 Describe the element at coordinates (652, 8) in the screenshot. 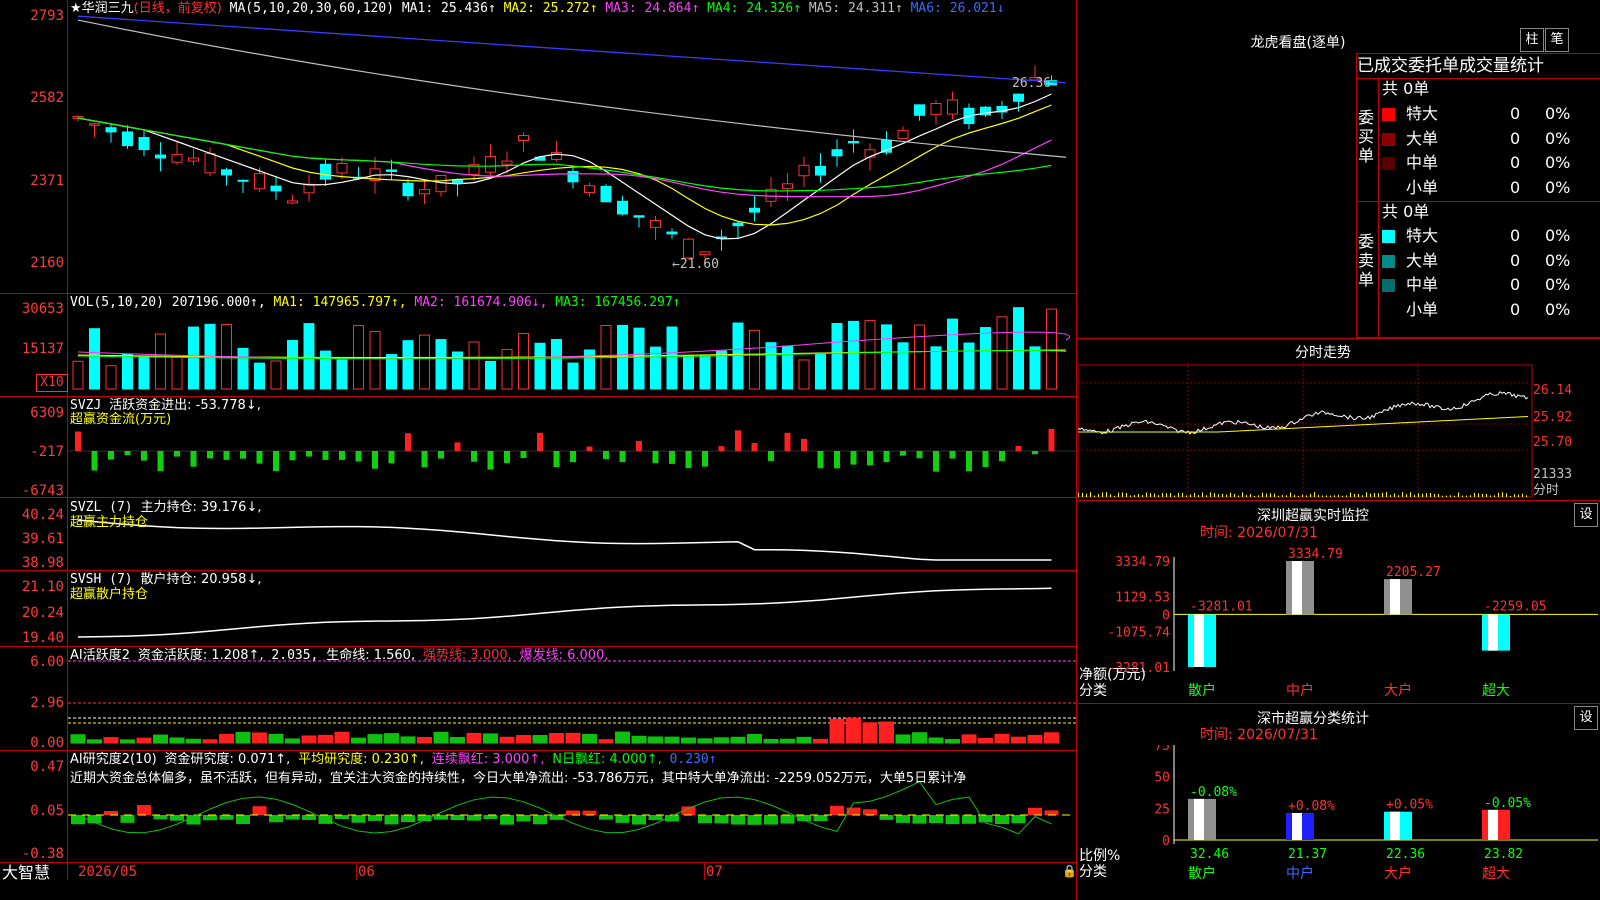

I see `ma3-value: MA3: 24.864↑` at that location.